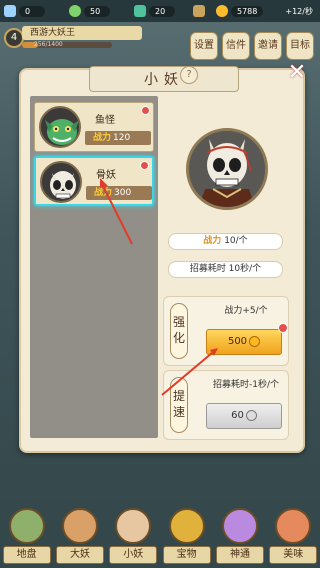 The image size is (320, 568). I want to click on speedup-section: 提速 招募耗时-1秒/个 60, so click(226, 405).